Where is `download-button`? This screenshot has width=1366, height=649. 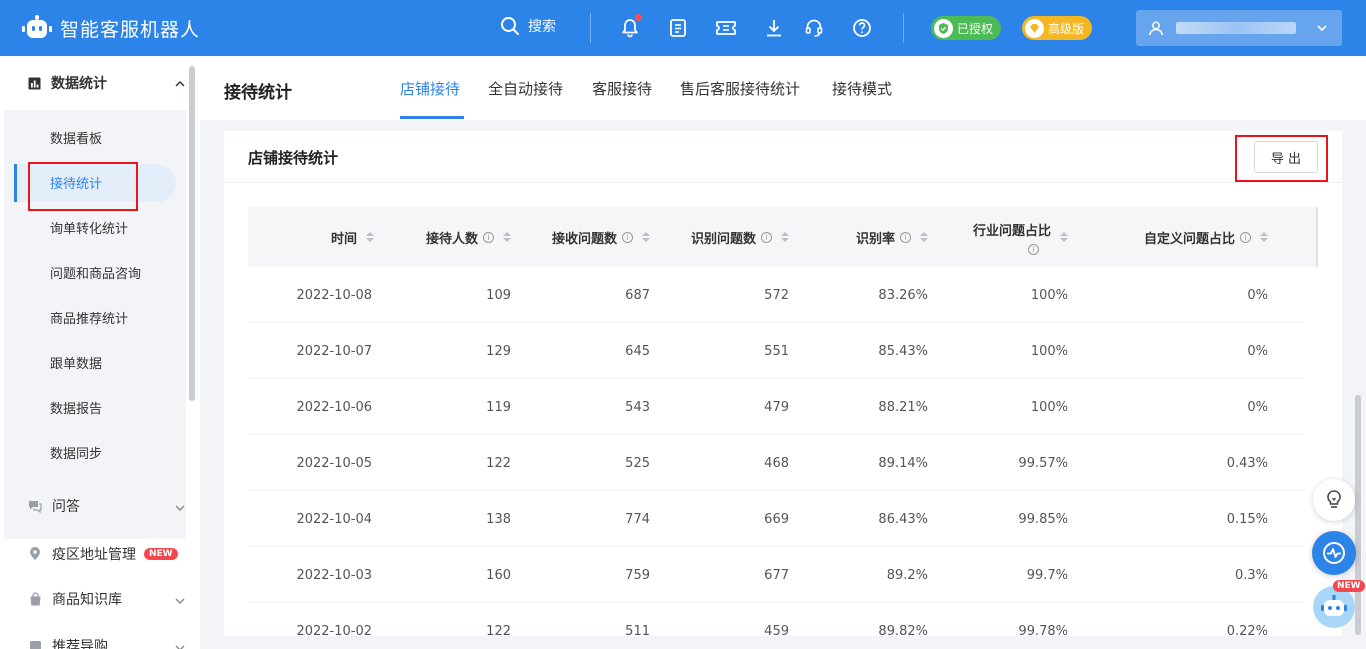
download-button is located at coordinates (774, 28).